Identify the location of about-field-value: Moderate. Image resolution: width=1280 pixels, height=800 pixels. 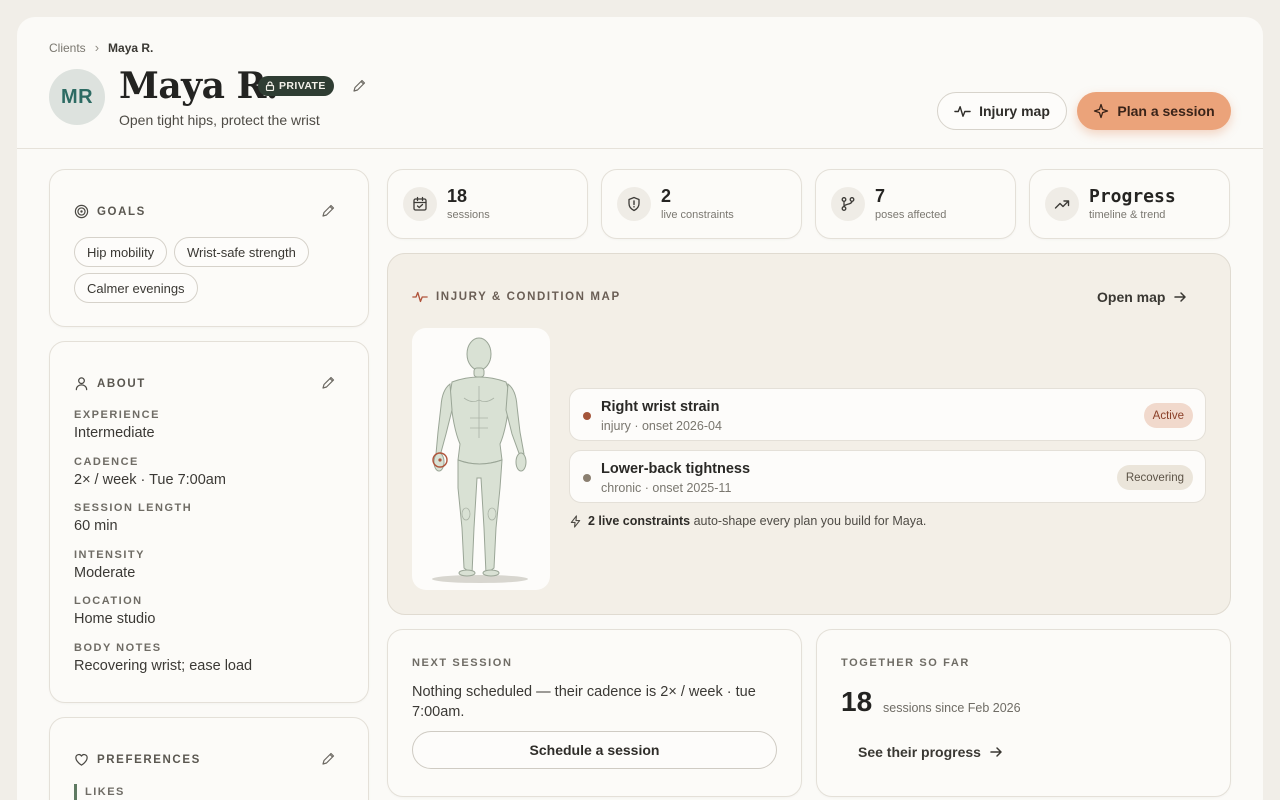
(105, 573).